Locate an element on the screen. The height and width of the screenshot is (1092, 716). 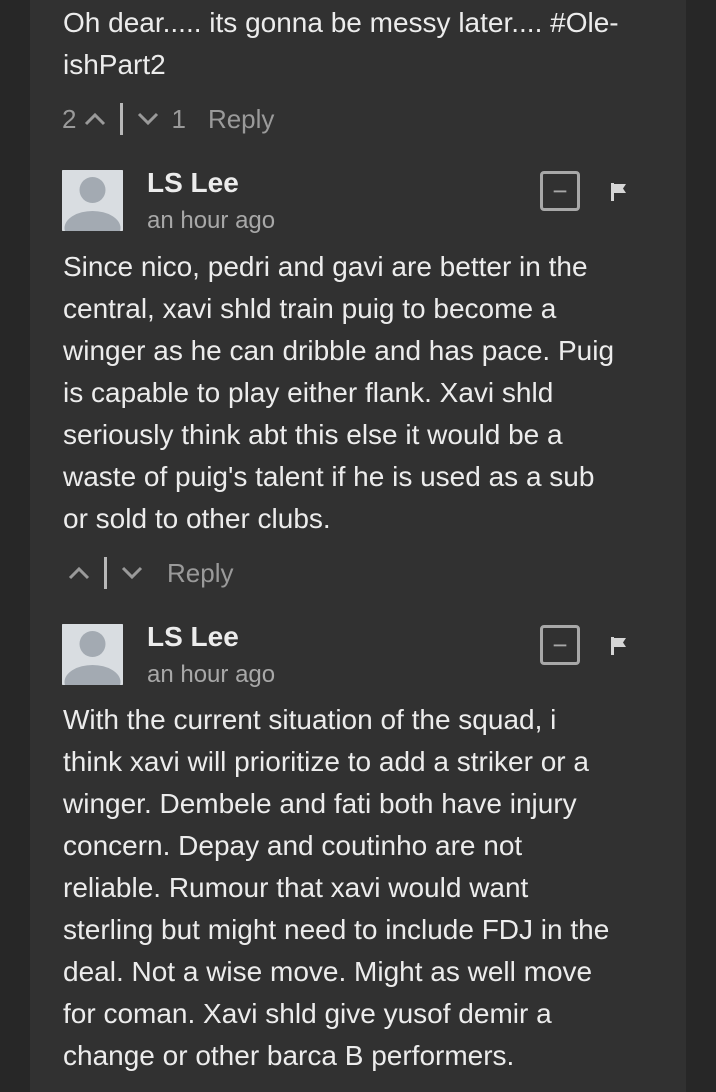
upvote-count: 2 is located at coordinates (69, 118).